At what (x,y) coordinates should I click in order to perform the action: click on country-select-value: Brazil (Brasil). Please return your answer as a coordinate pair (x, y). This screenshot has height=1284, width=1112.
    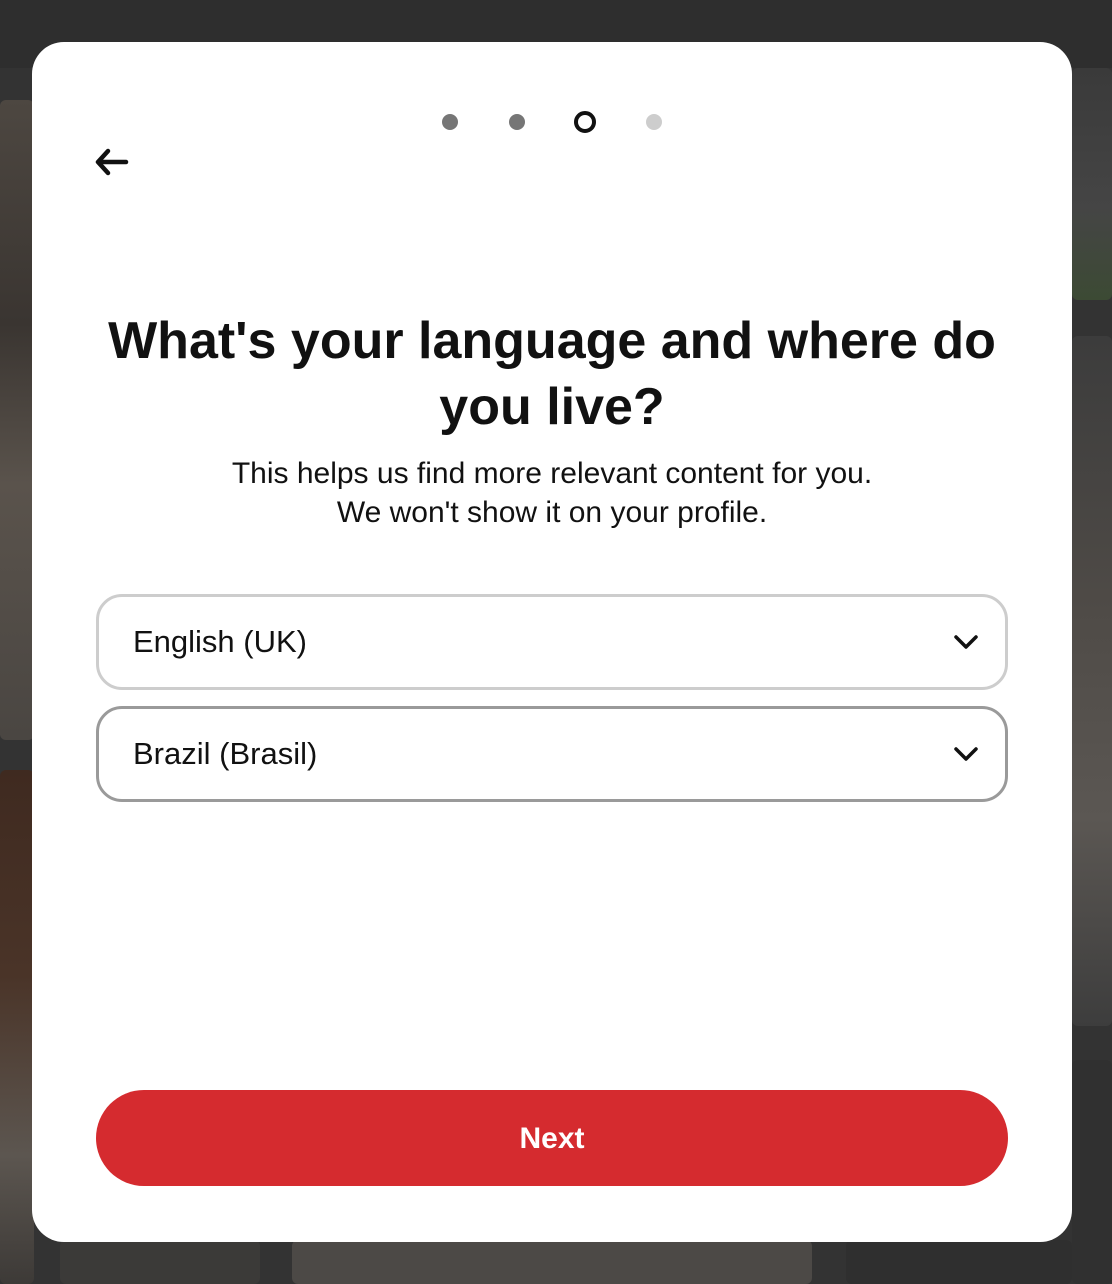
    Looking at the image, I should click on (225, 753).